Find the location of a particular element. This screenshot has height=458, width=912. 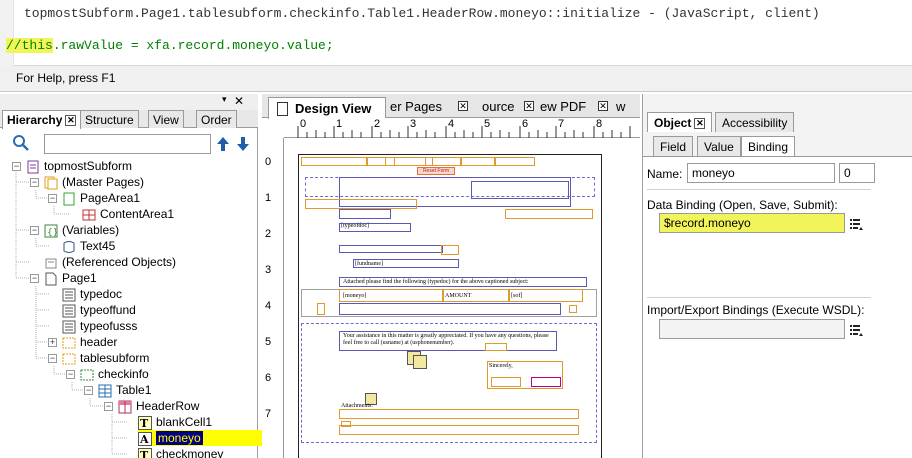

tree-item-header: header is located at coordinates (89, 342).